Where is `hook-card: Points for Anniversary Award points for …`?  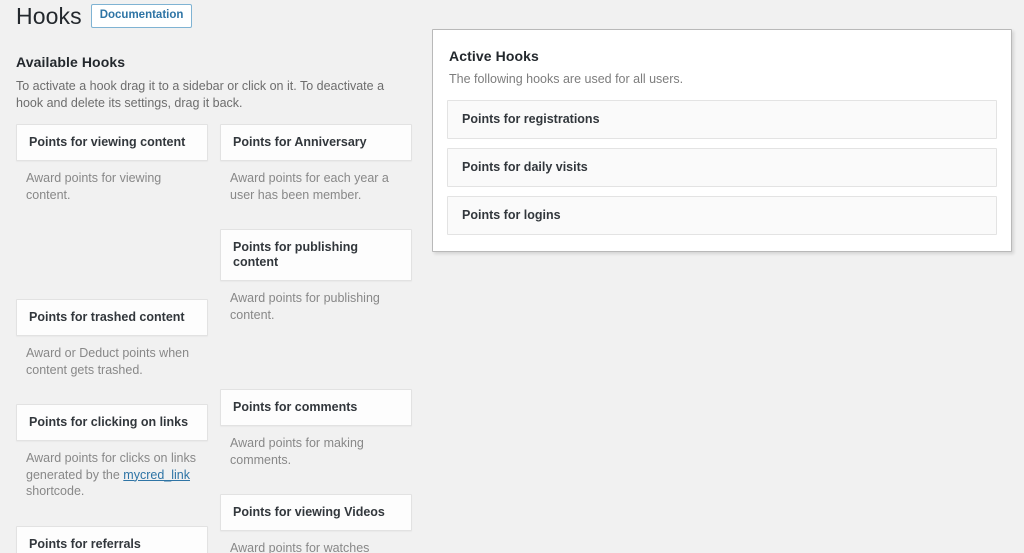 hook-card: Points for Anniversary Award points for … is located at coordinates (316, 163).